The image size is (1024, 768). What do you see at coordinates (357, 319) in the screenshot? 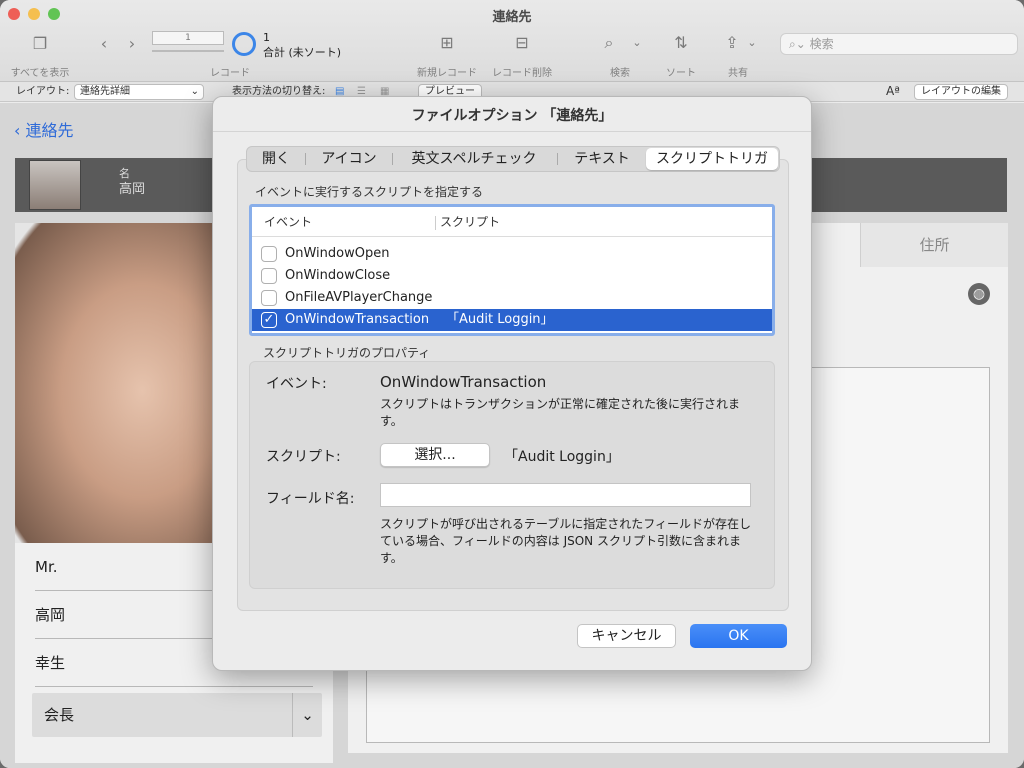
I see `row-event: OnWindowTransaction` at bounding box center [357, 319].